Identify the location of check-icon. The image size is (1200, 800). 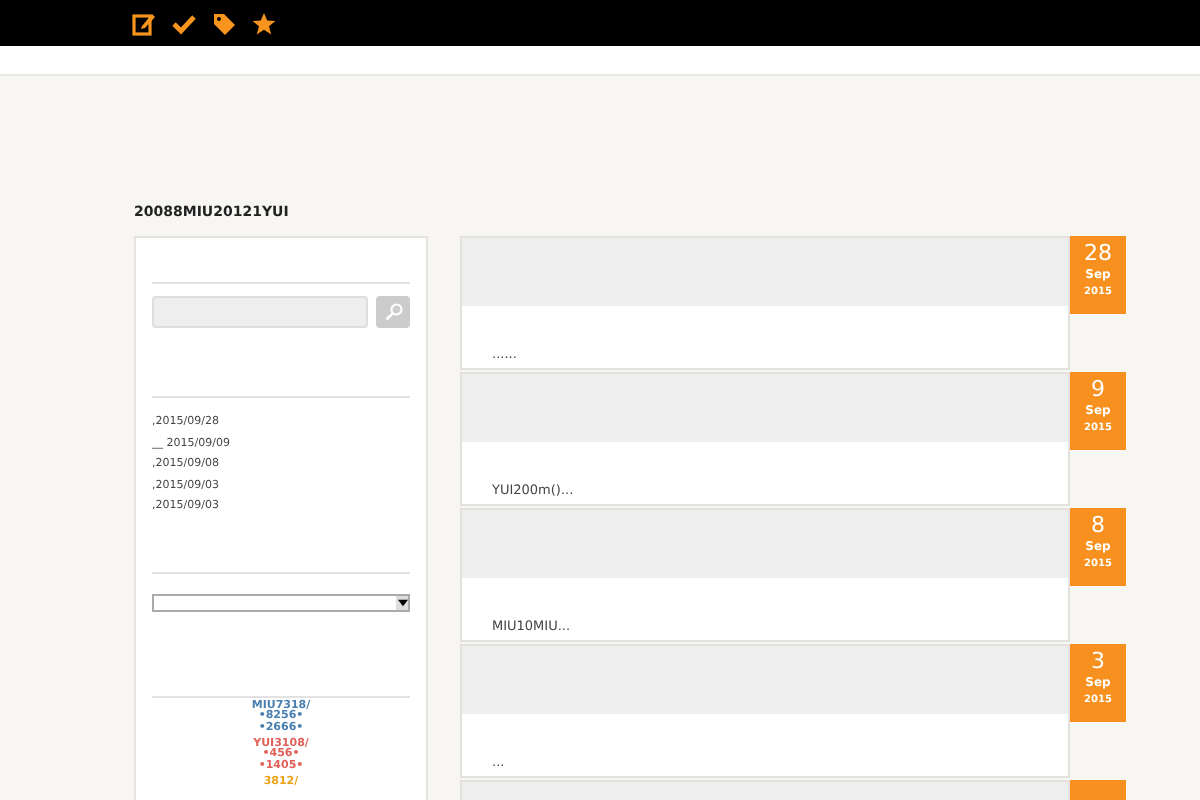
(184, 24).